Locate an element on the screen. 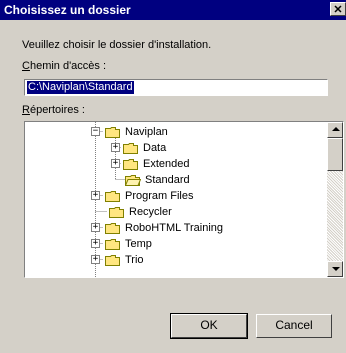  window-title: Choisissez un dossier is located at coordinates (67, 10).